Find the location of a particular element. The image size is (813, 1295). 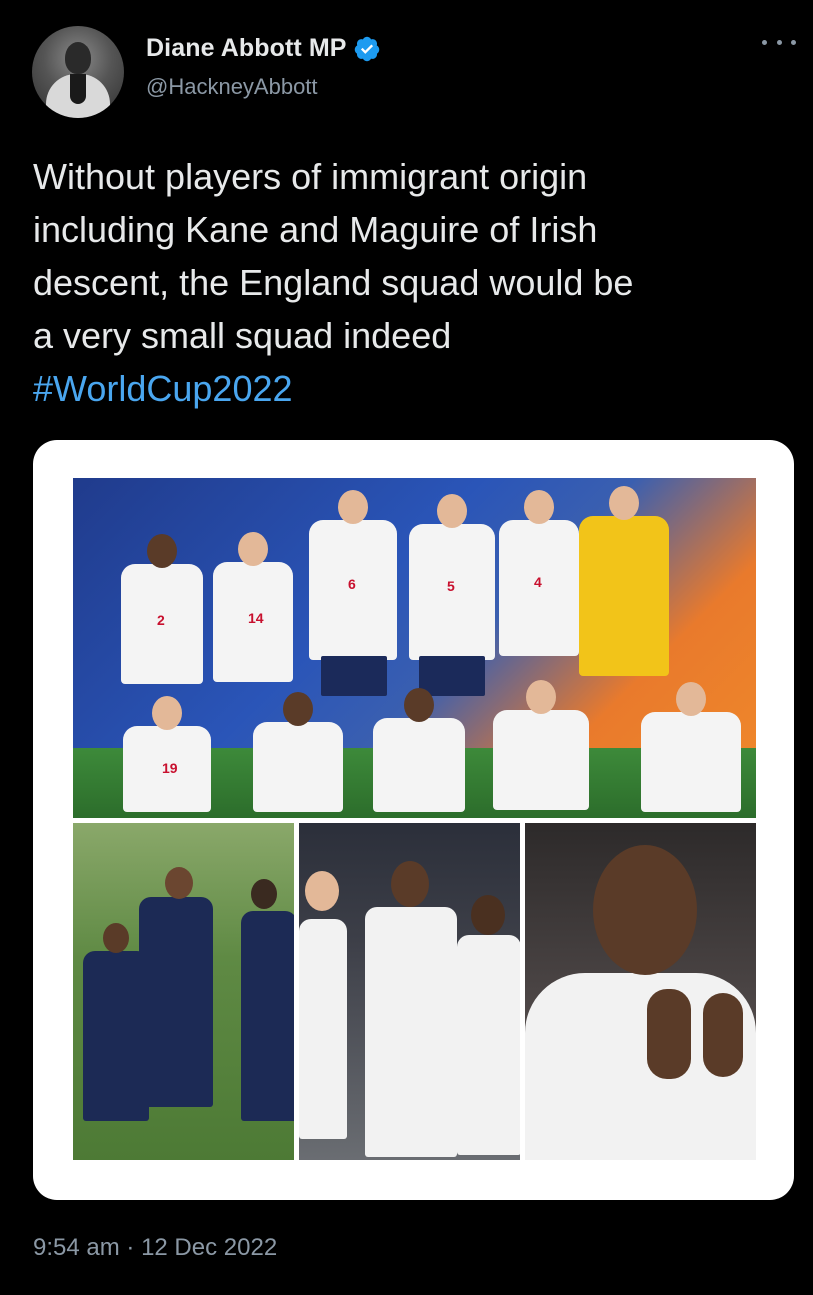

player-figure: 4 is located at coordinates (539, 573).